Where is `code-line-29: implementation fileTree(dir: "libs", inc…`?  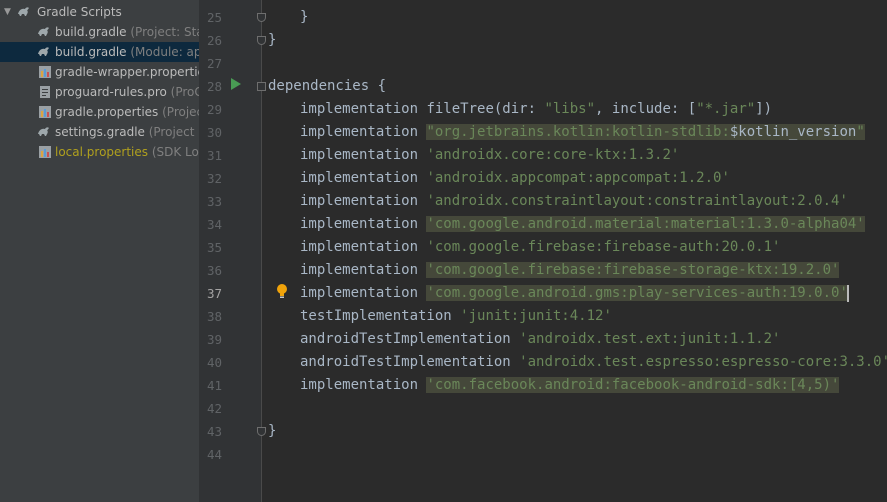 code-line-29: implementation fileTree(dir: "libs", inc… is located at coordinates (536, 109).